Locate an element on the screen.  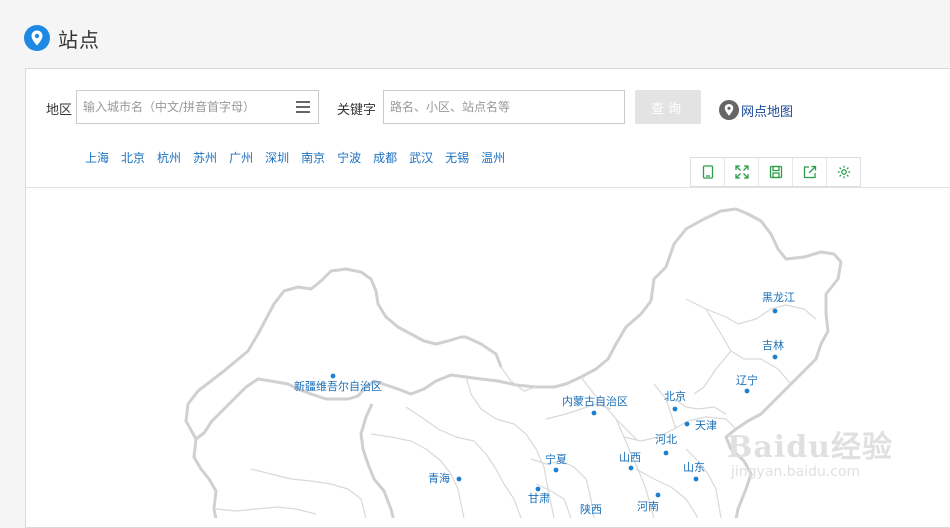
city-link: 无锡 is located at coordinates (457, 157).